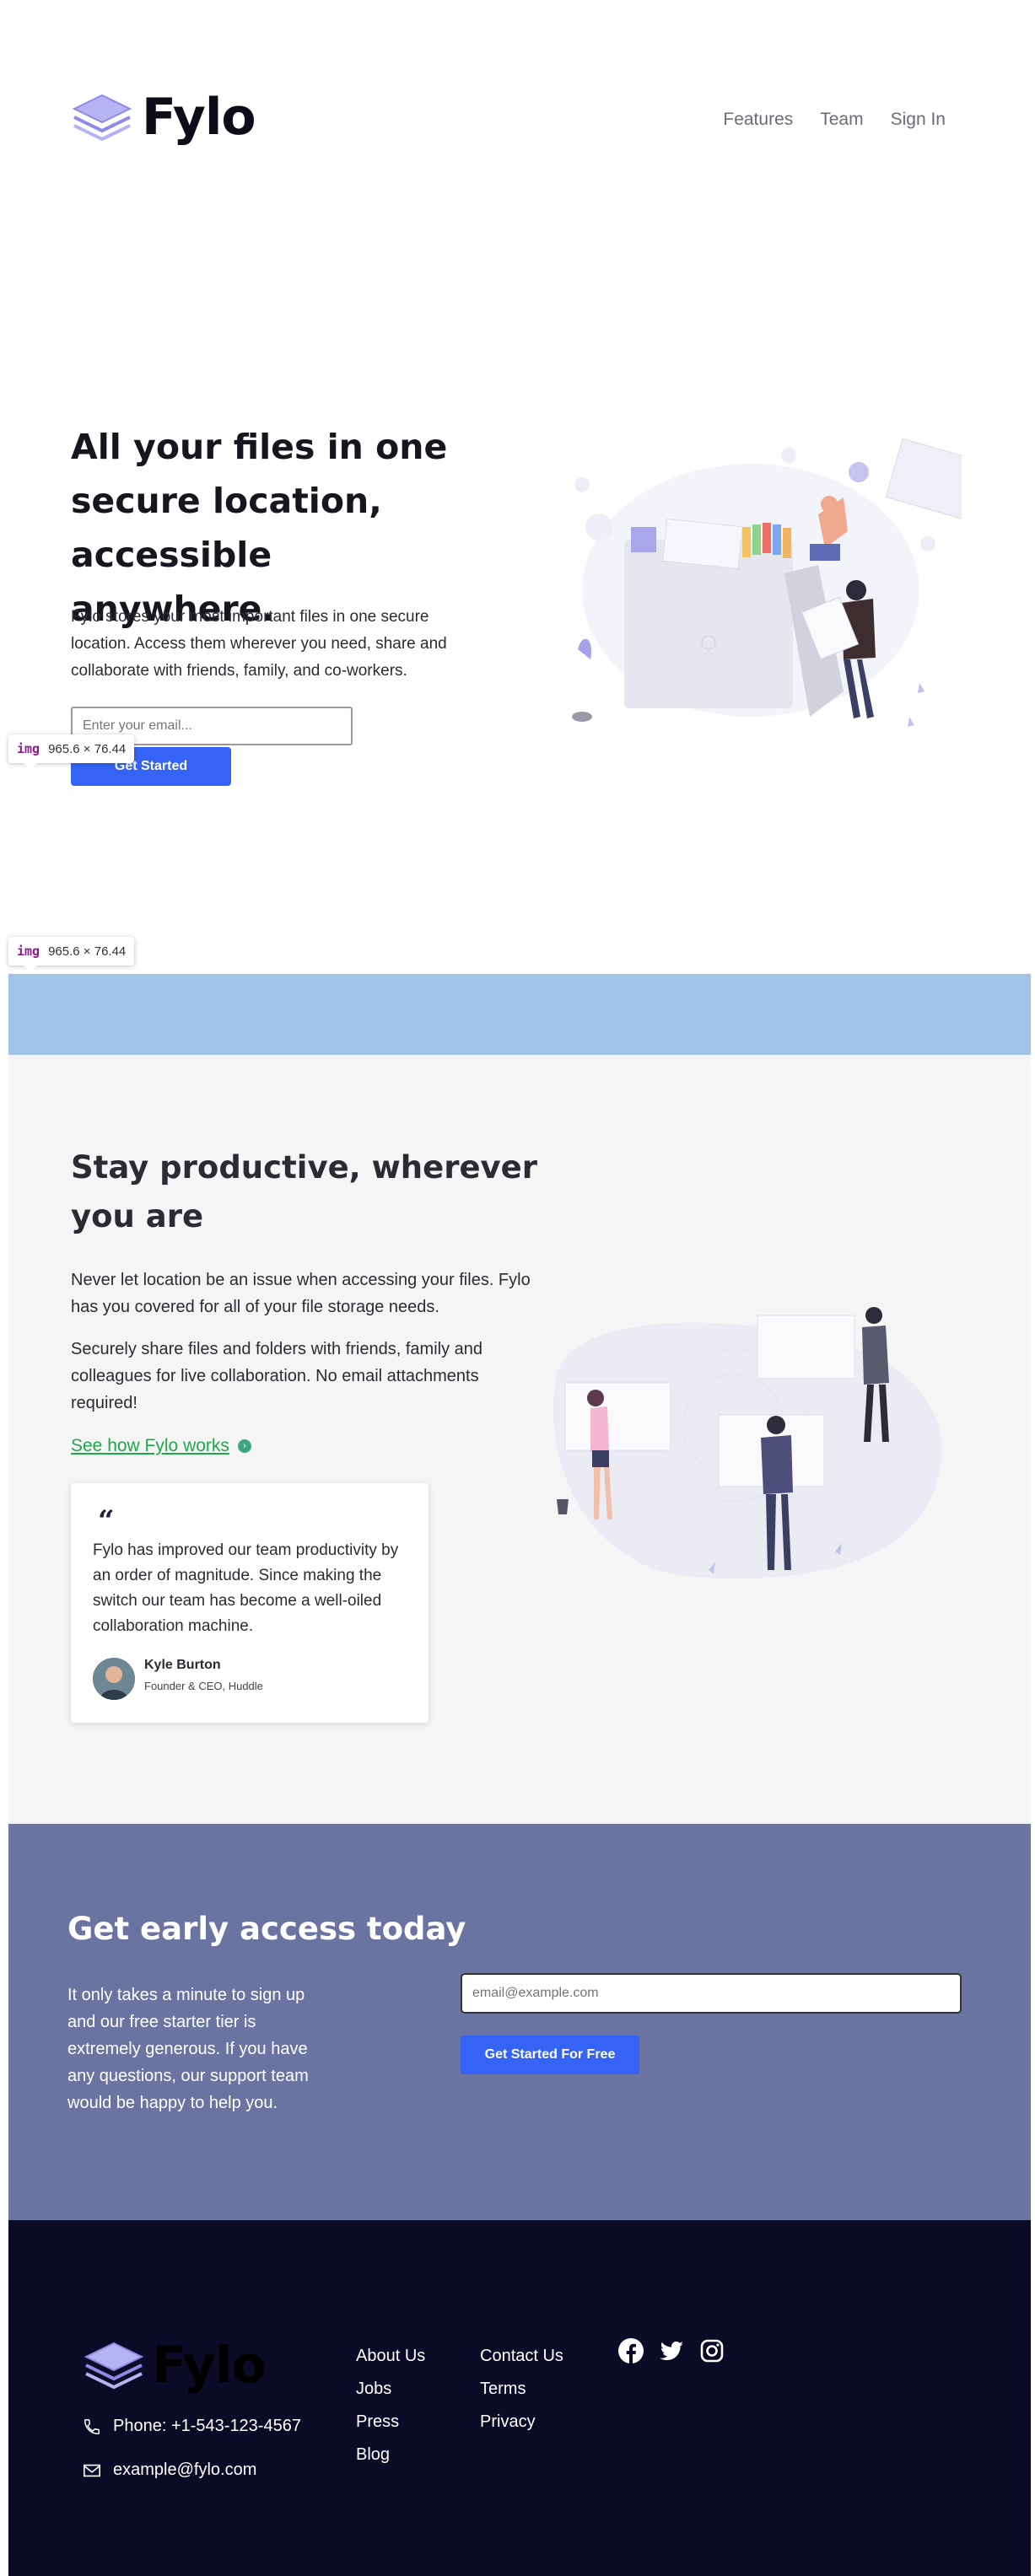  What do you see at coordinates (266, 1929) in the screenshot?
I see `early-access-title: Get early access today` at bounding box center [266, 1929].